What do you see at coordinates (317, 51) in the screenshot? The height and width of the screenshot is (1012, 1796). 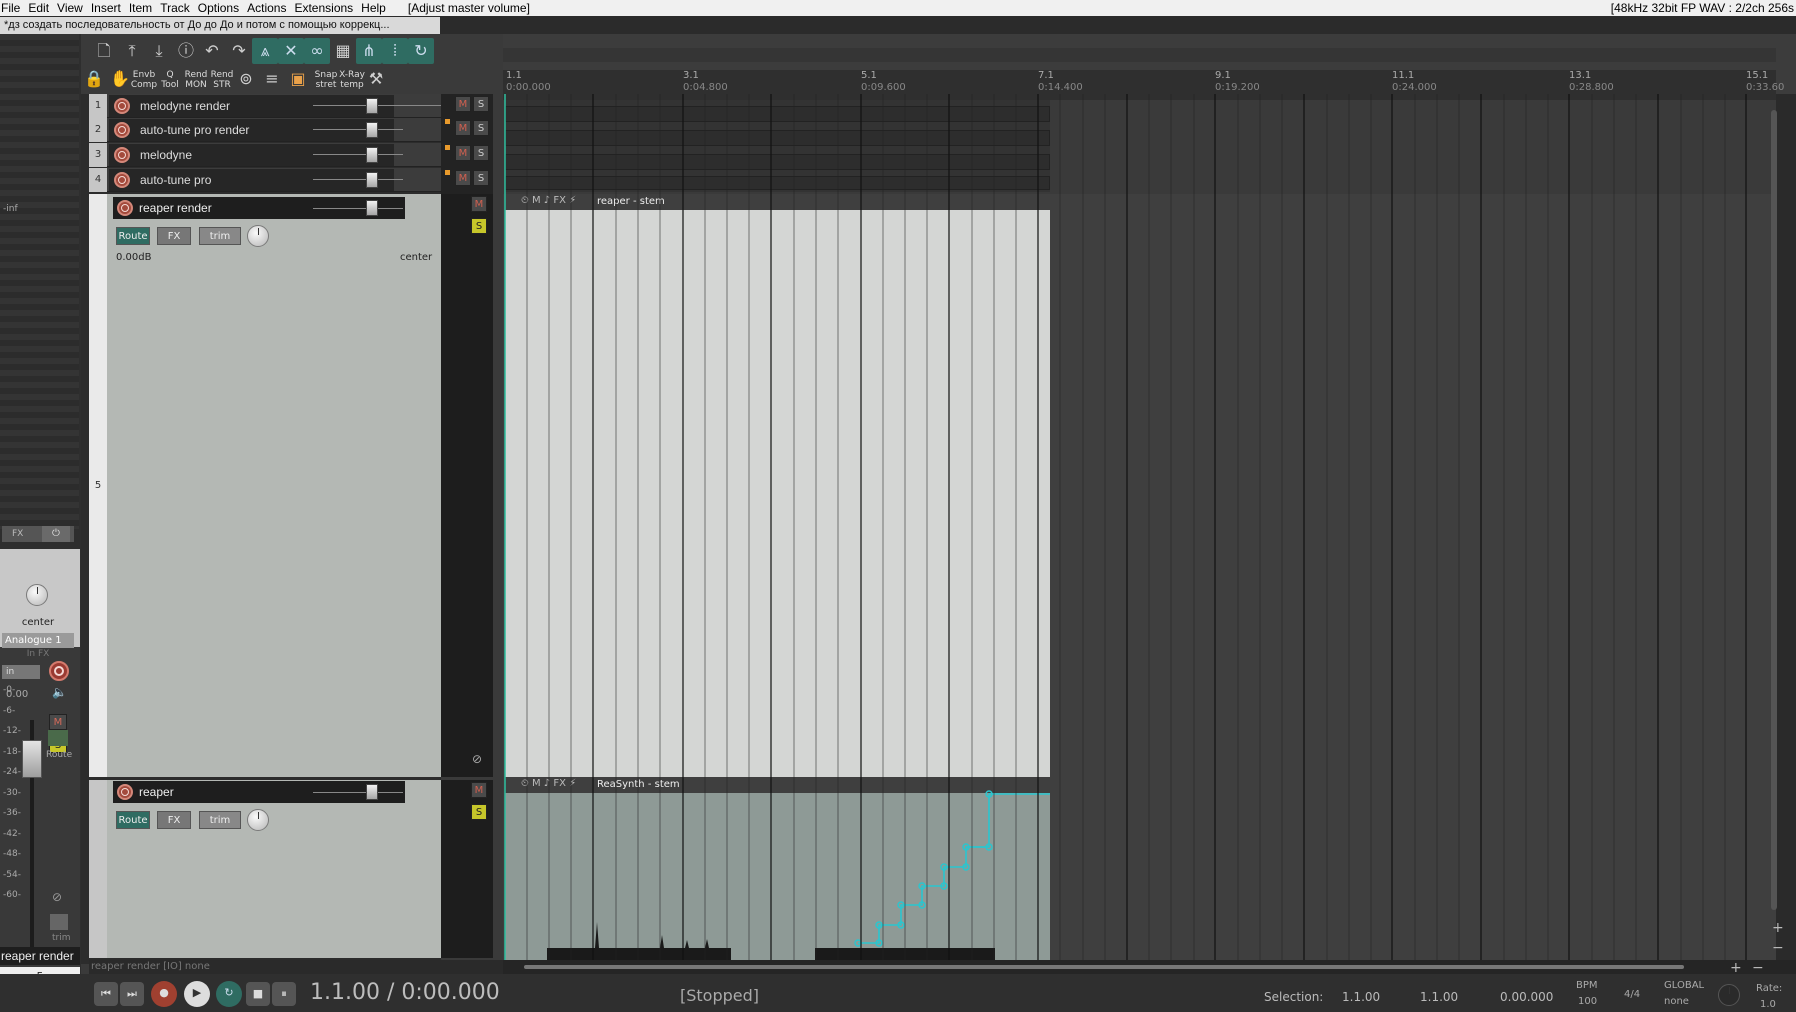 I see `ripple-edit-icon: ∞` at bounding box center [317, 51].